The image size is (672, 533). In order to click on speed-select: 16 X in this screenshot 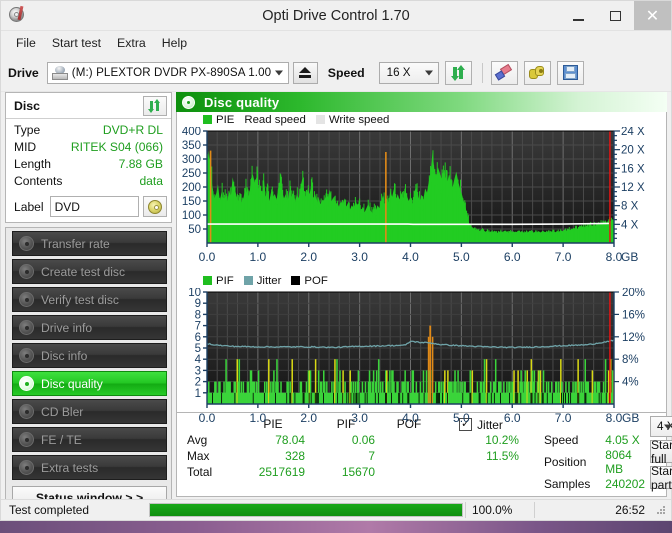, I will do `click(408, 72)`.